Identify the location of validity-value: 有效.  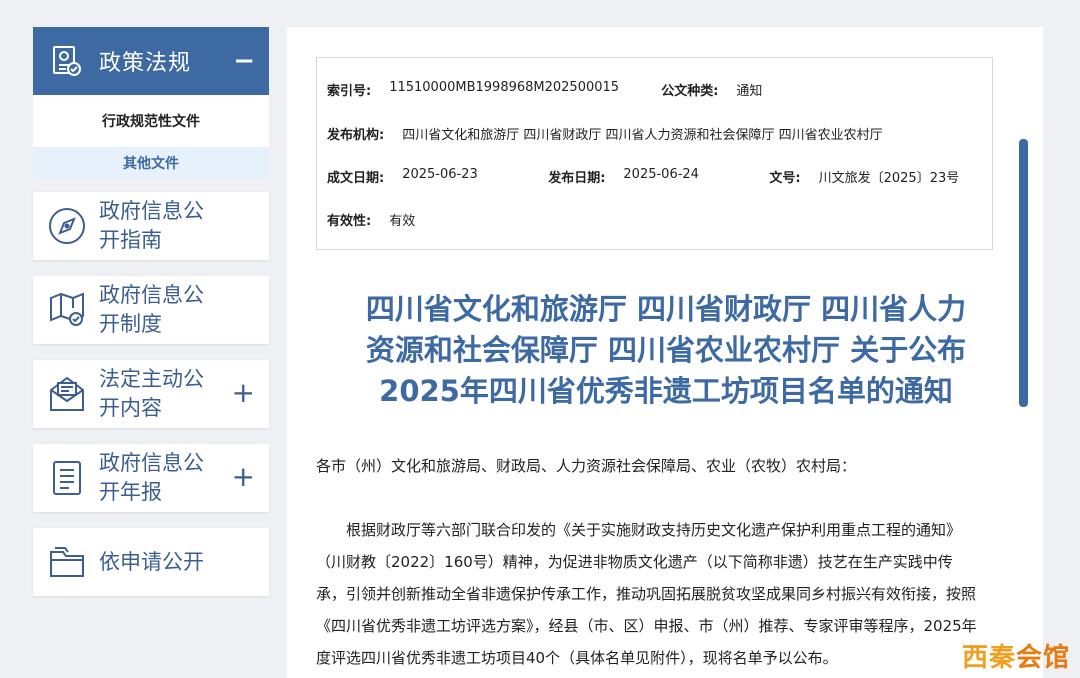
(402, 221).